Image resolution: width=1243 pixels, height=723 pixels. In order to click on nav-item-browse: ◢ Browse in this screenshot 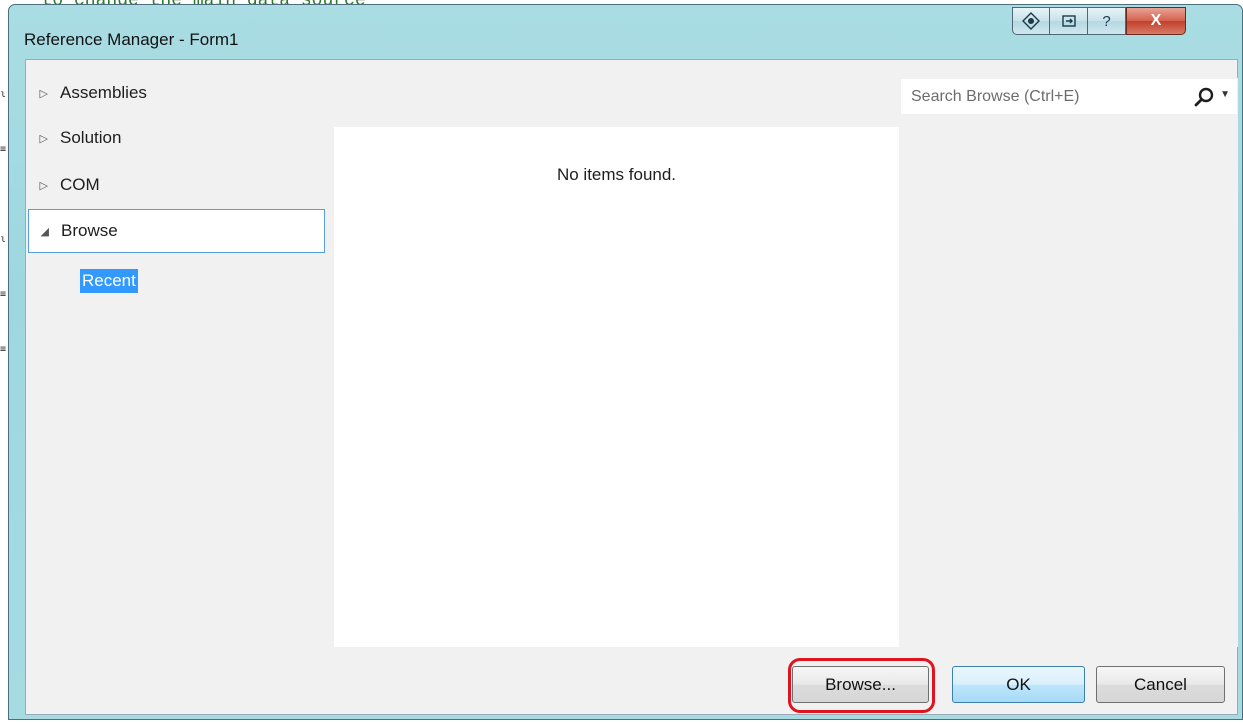, I will do `click(176, 231)`.